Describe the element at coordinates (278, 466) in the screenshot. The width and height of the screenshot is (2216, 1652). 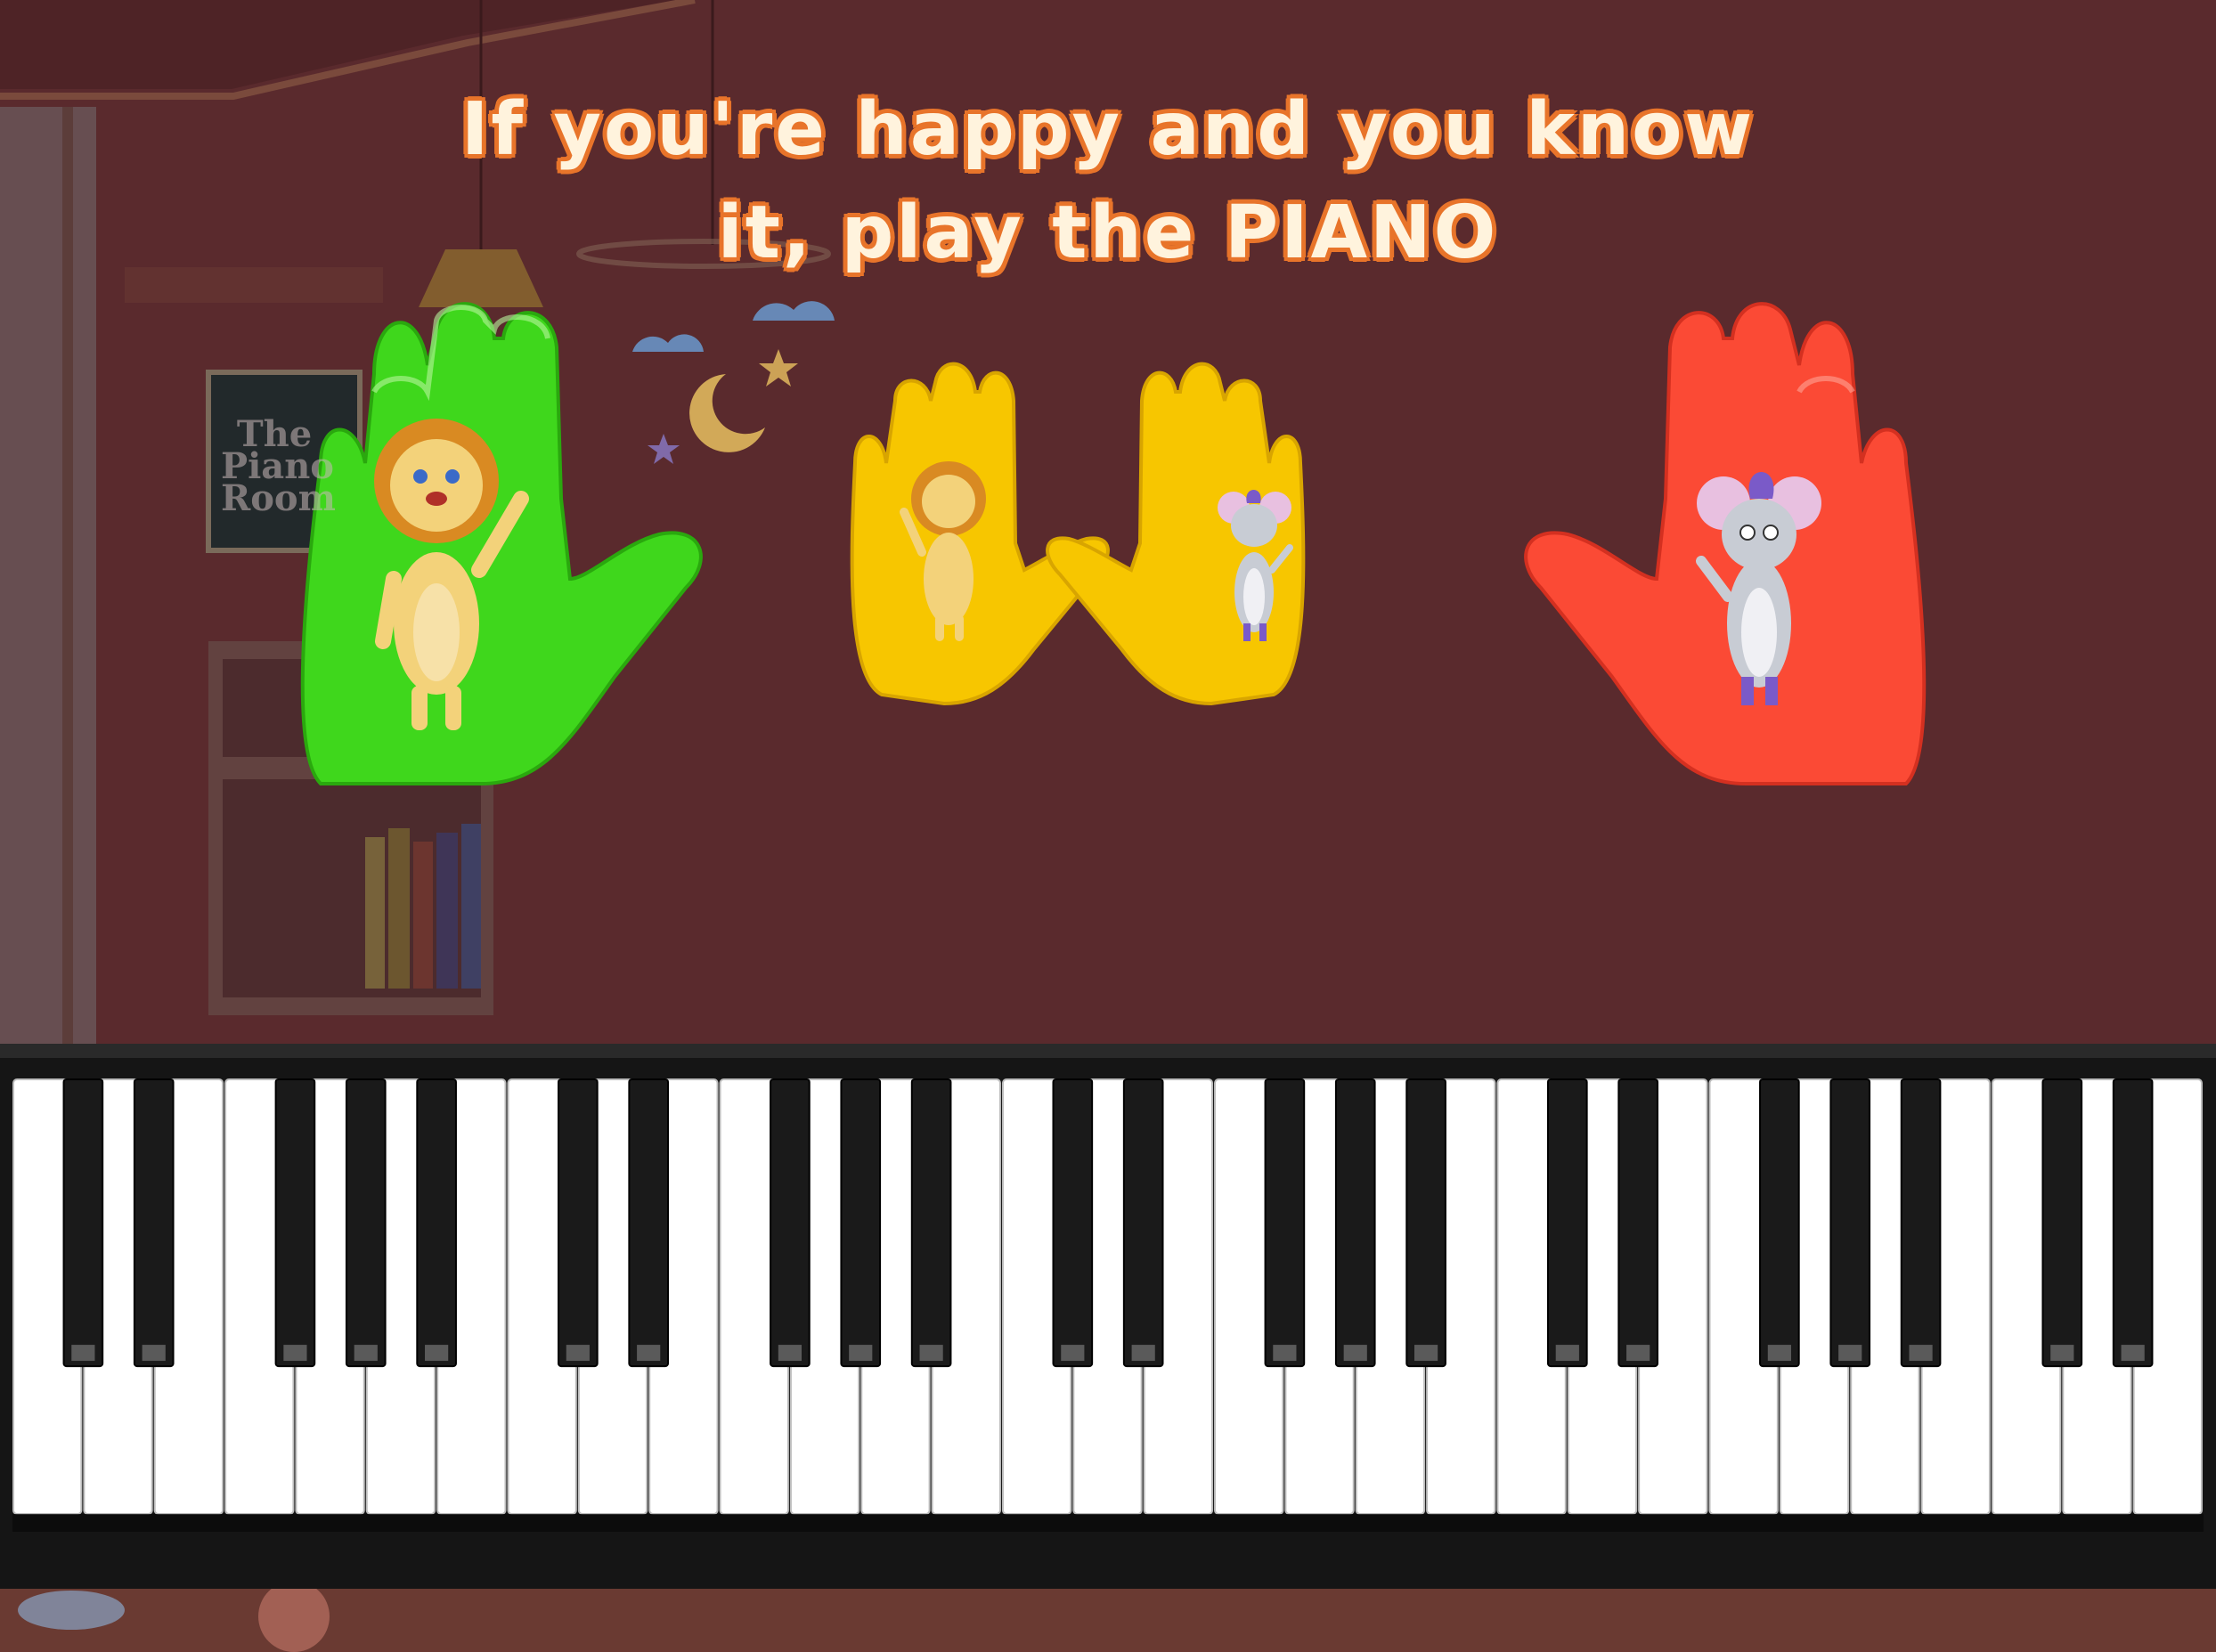
I see `poster-text: The Piano Room` at that location.